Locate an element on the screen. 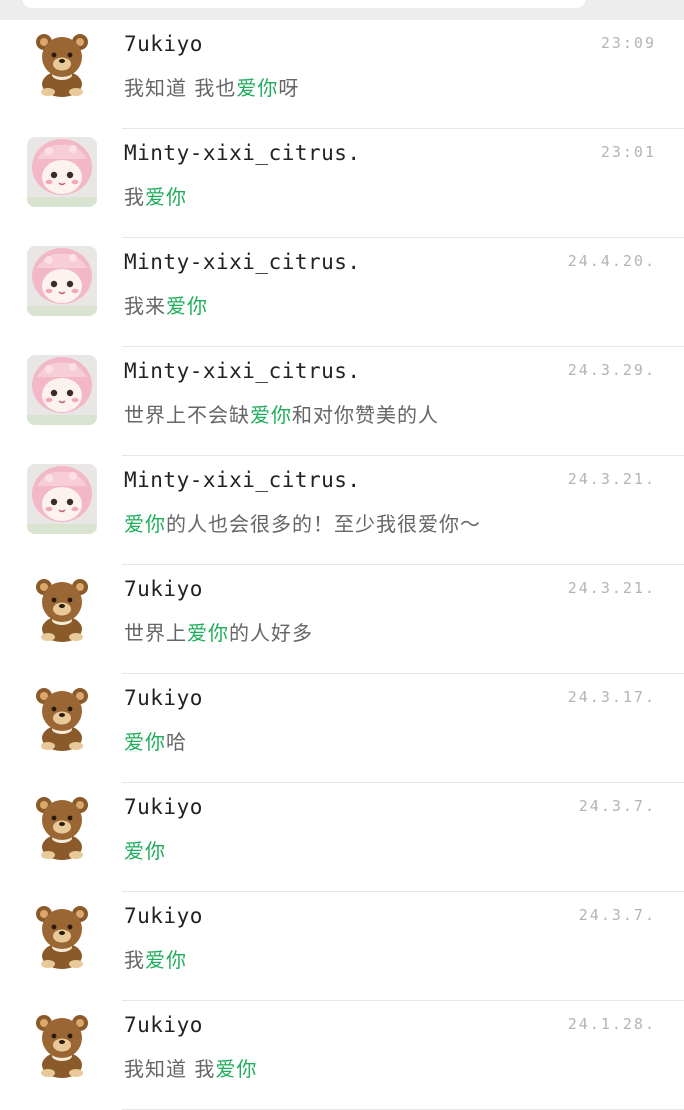  message-time: 24.3.29. is located at coordinates (611, 370).